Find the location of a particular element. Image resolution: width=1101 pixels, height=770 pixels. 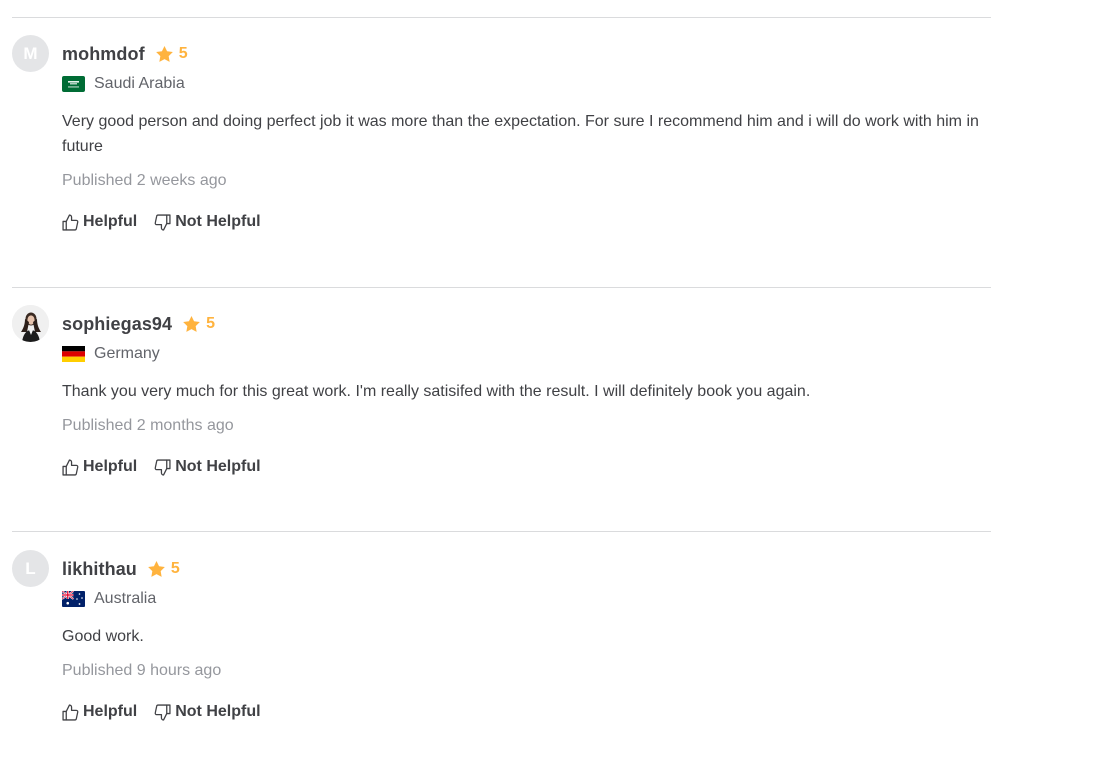

reviewer-username: sophiegas94 is located at coordinates (117, 324).